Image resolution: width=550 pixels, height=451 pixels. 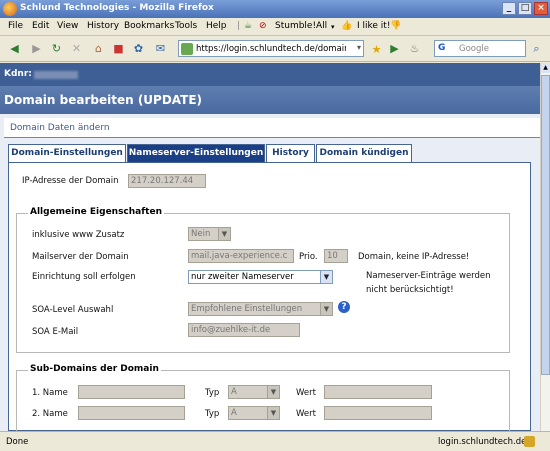 What do you see at coordinates (103, 100) in the screenshot?
I see `page-title-text: Domain bearbeiten (UPDATE)` at bounding box center [103, 100].